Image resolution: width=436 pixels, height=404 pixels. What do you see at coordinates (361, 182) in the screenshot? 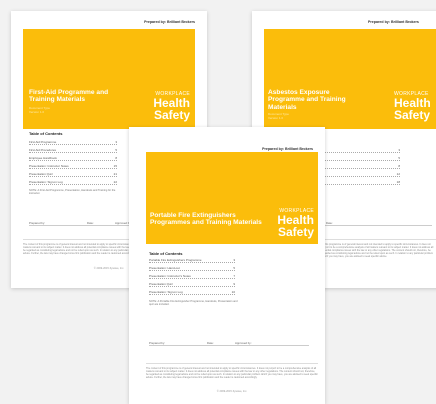
I see `toc-entry: 18` at bounding box center [361, 182].